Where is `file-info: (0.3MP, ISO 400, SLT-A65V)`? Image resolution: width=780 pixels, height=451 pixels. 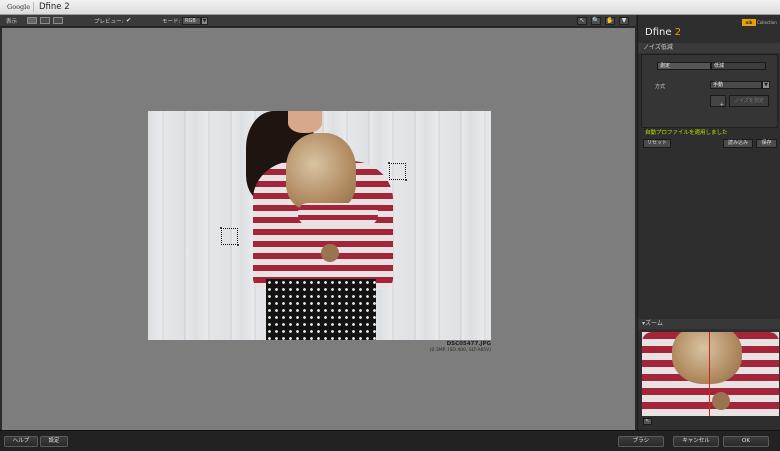 file-info: (0.3MP, ISO 400, SLT-A65V) is located at coordinates (460, 350).